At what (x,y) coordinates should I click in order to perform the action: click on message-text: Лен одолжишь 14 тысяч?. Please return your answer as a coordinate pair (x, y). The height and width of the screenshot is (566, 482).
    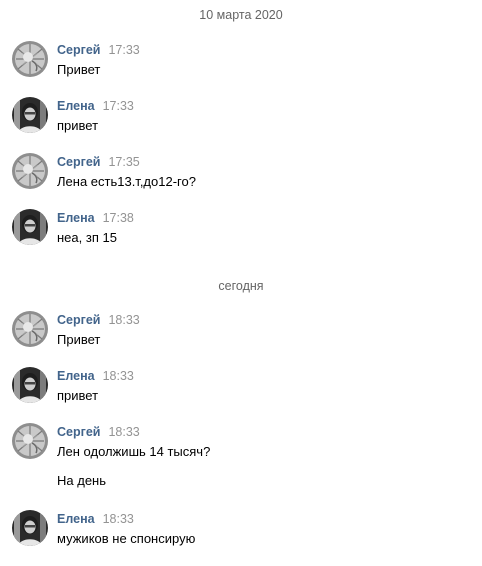
    Looking at the image, I should click on (134, 451).